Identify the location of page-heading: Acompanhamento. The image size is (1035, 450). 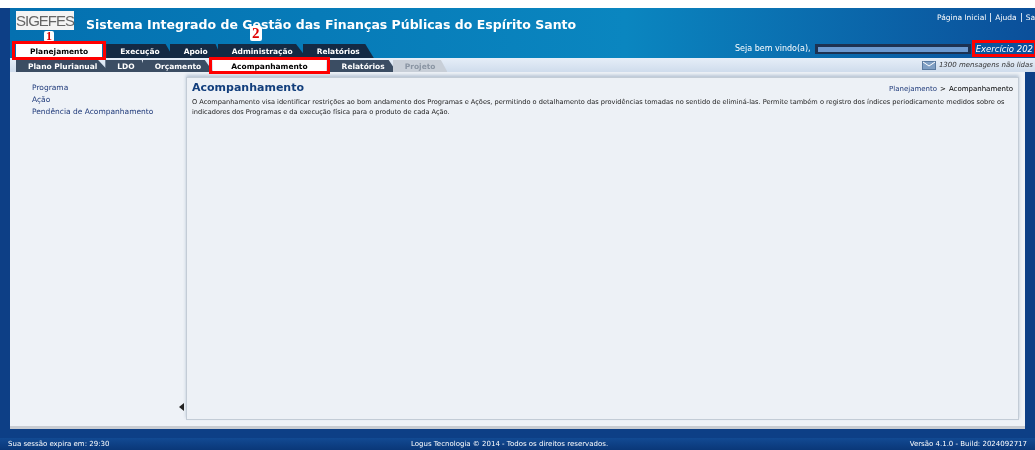
(248, 87).